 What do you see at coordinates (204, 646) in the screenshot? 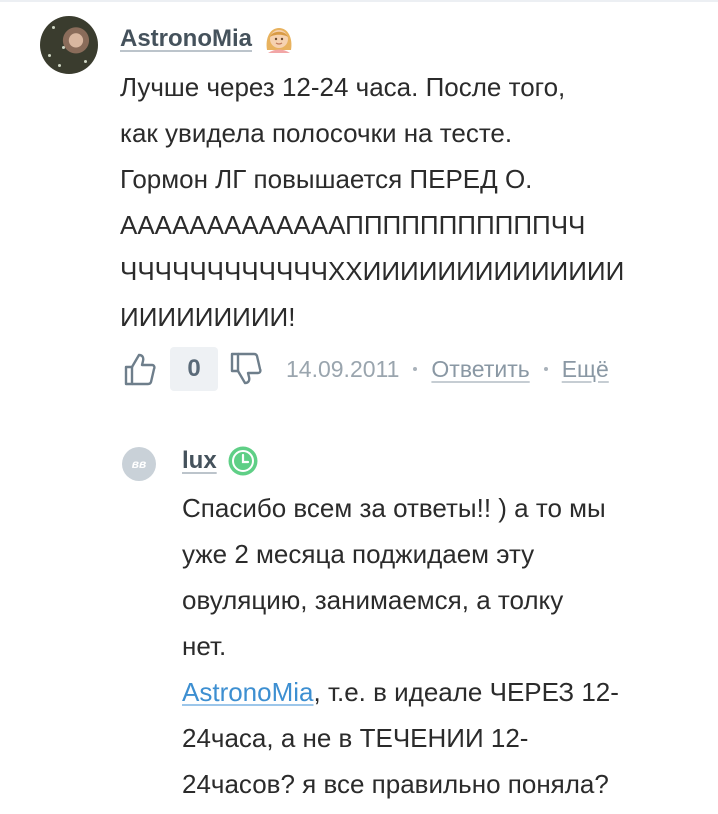
I see `reply-text-line: нет.` at bounding box center [204, 646].